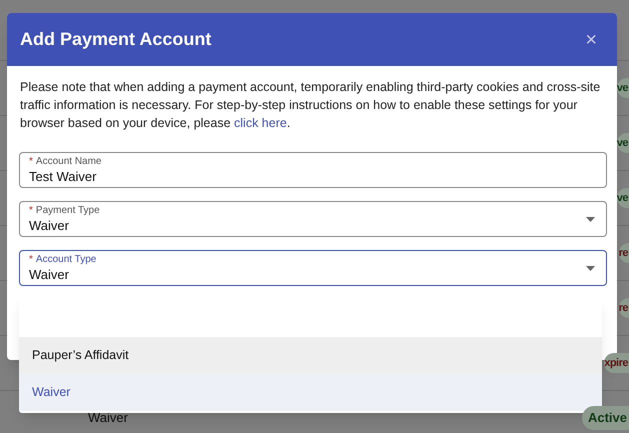 Image resolution: width=629 pixels, height=433 pixels. I want to click on field-label: Payment Type, so click(68, 211).